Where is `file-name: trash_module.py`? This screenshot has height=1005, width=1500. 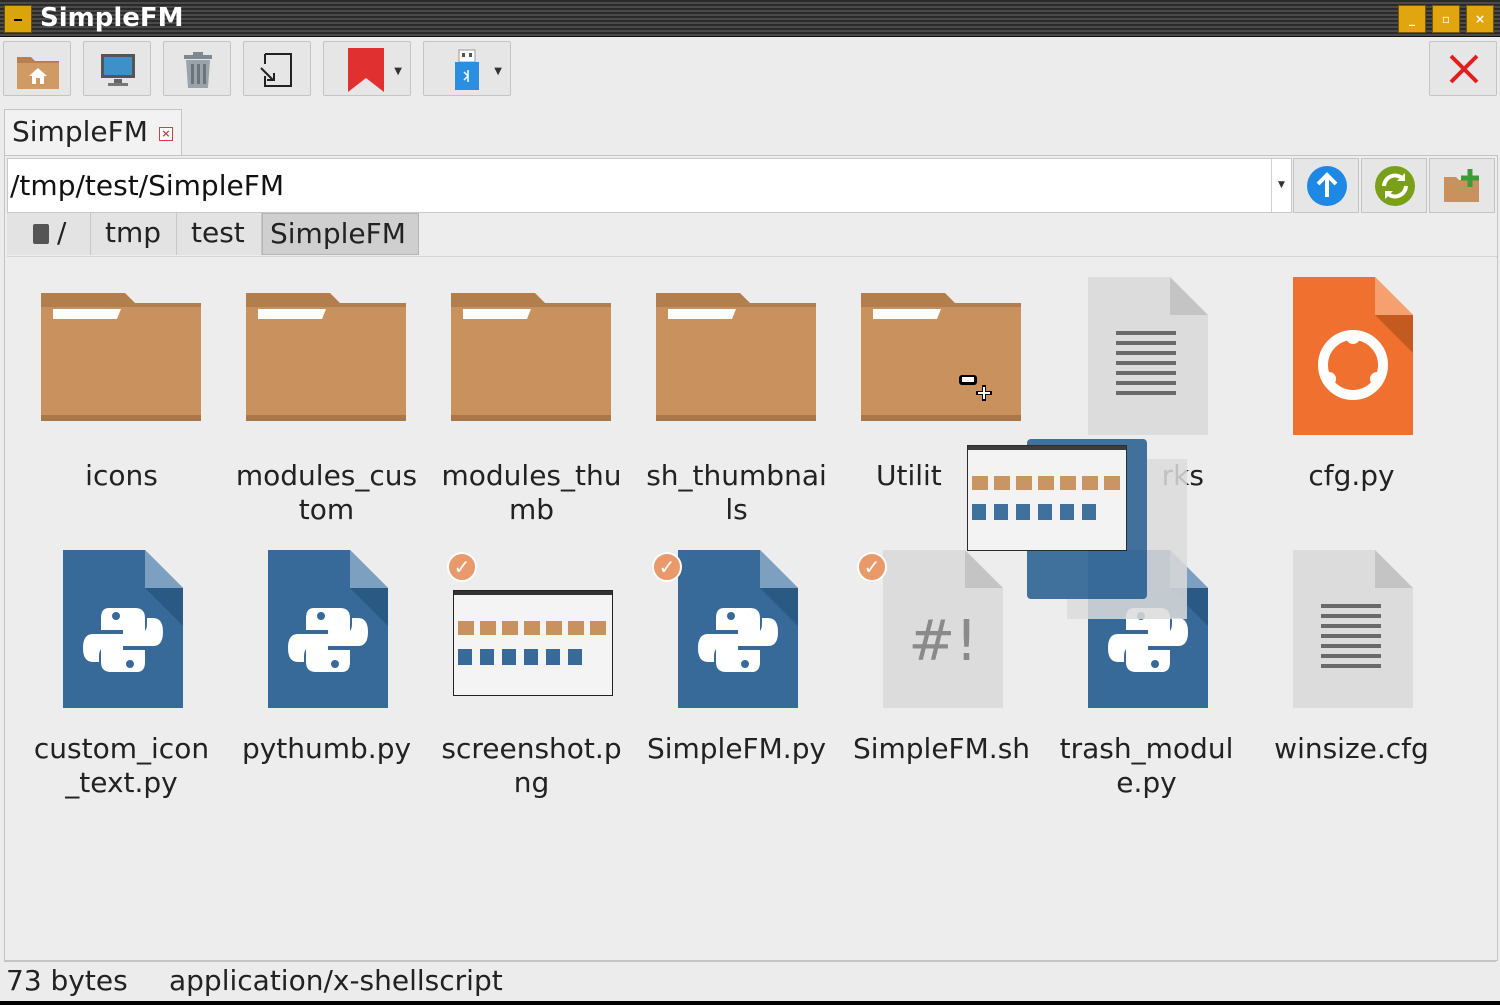 file-name: trash_module.py is located at coordinates (1146, 765).